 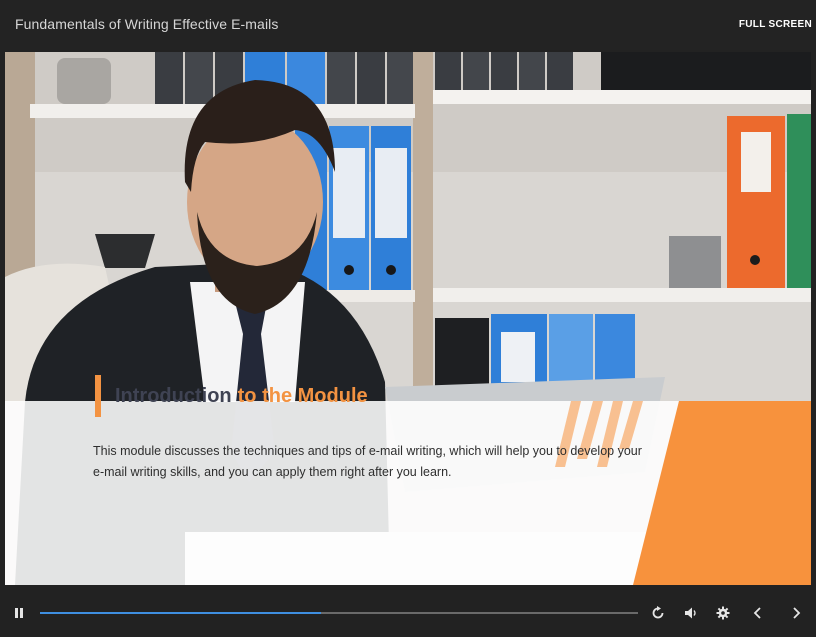 I want to click on chevron-right-icon, so click(x=797, y=613).